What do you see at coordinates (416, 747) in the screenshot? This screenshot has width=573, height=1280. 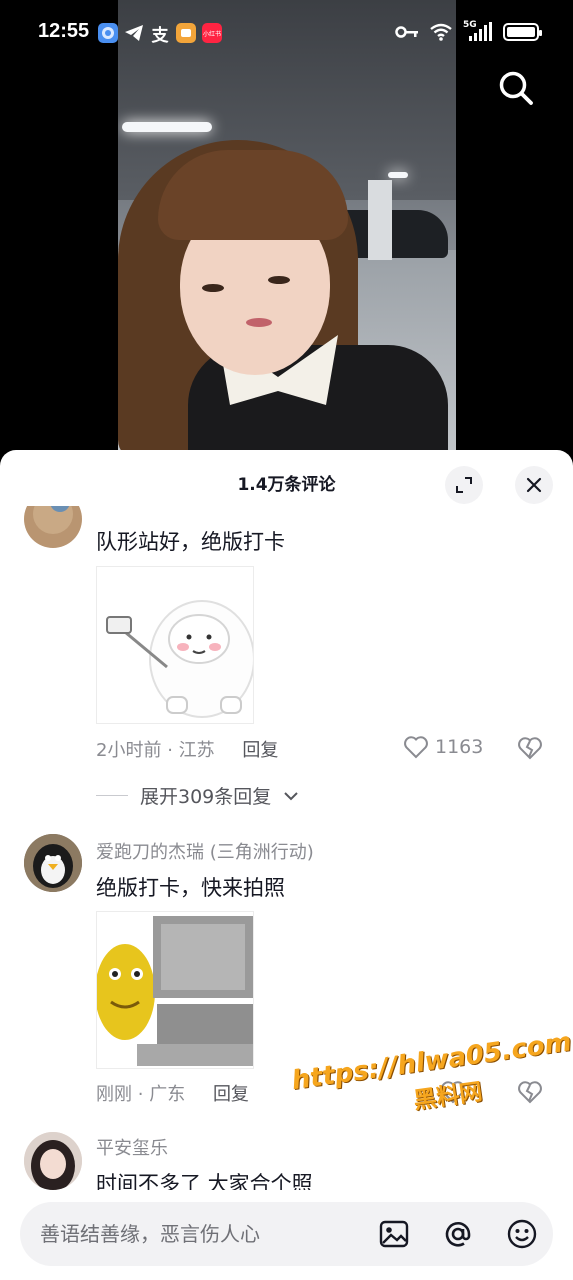 I see `heart-icon` at bounding box center [416, 747].